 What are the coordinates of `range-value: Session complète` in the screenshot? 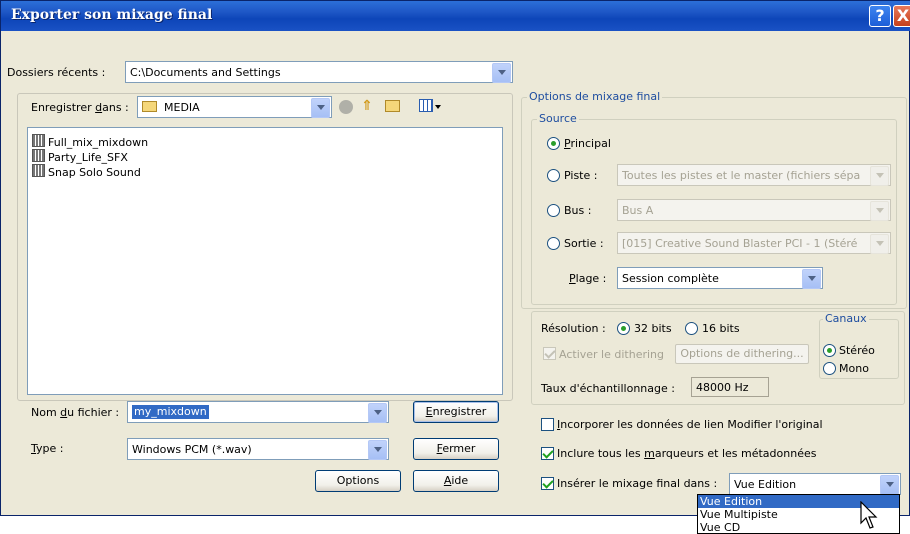 It's located at (670, 278).